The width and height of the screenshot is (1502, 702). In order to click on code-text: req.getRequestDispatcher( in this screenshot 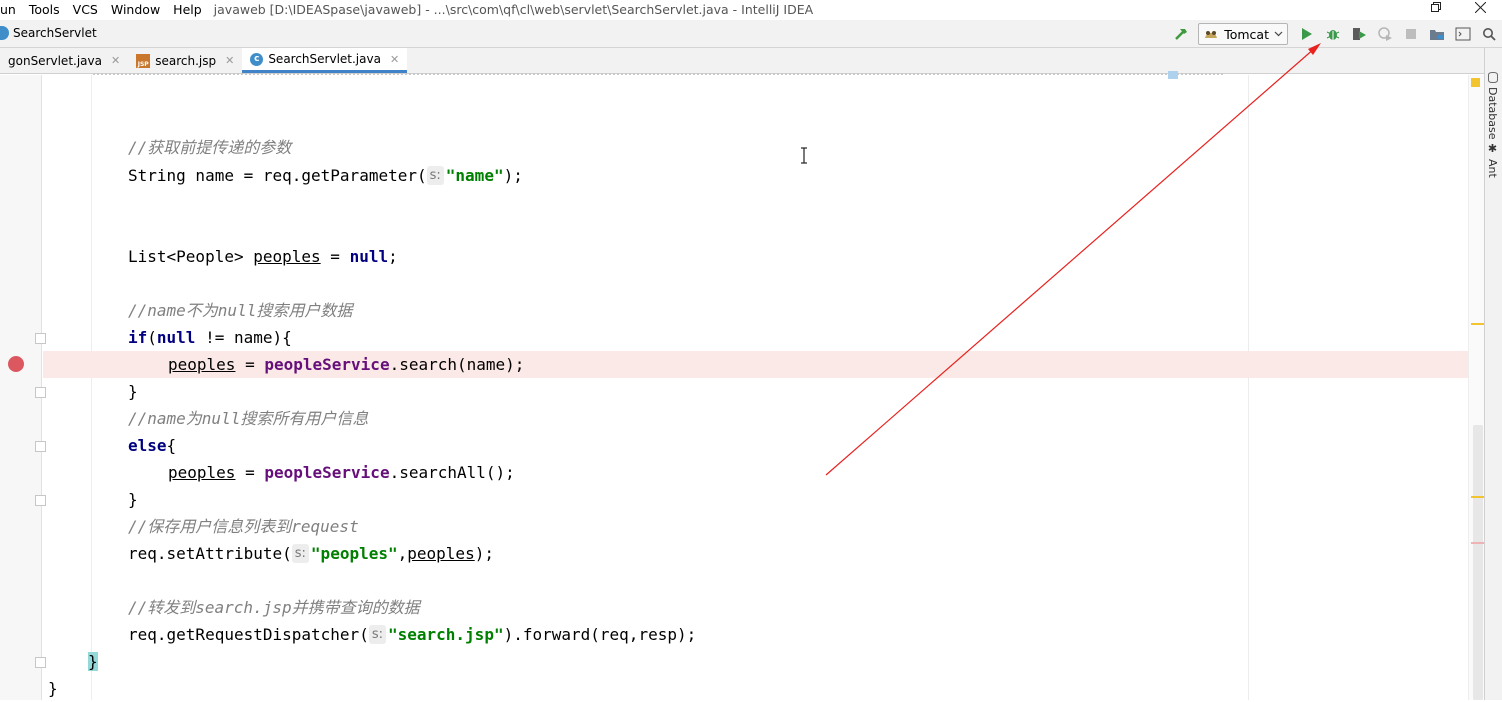, I will do `click(248, 634)`.